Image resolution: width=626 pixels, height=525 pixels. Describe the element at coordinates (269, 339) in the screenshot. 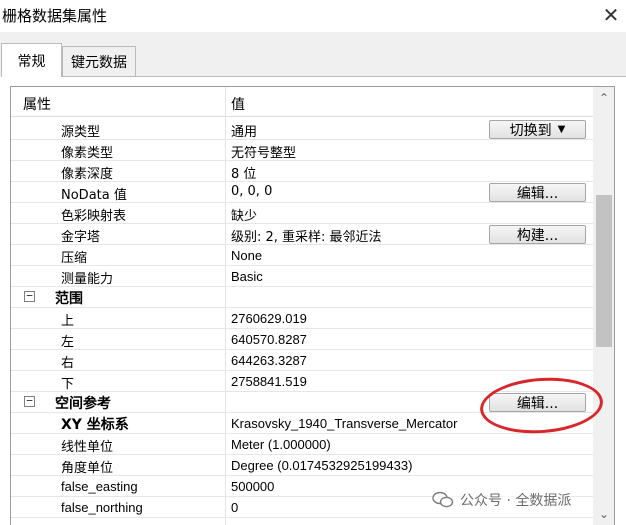

I see `property-value: 640570.8287` at that location.